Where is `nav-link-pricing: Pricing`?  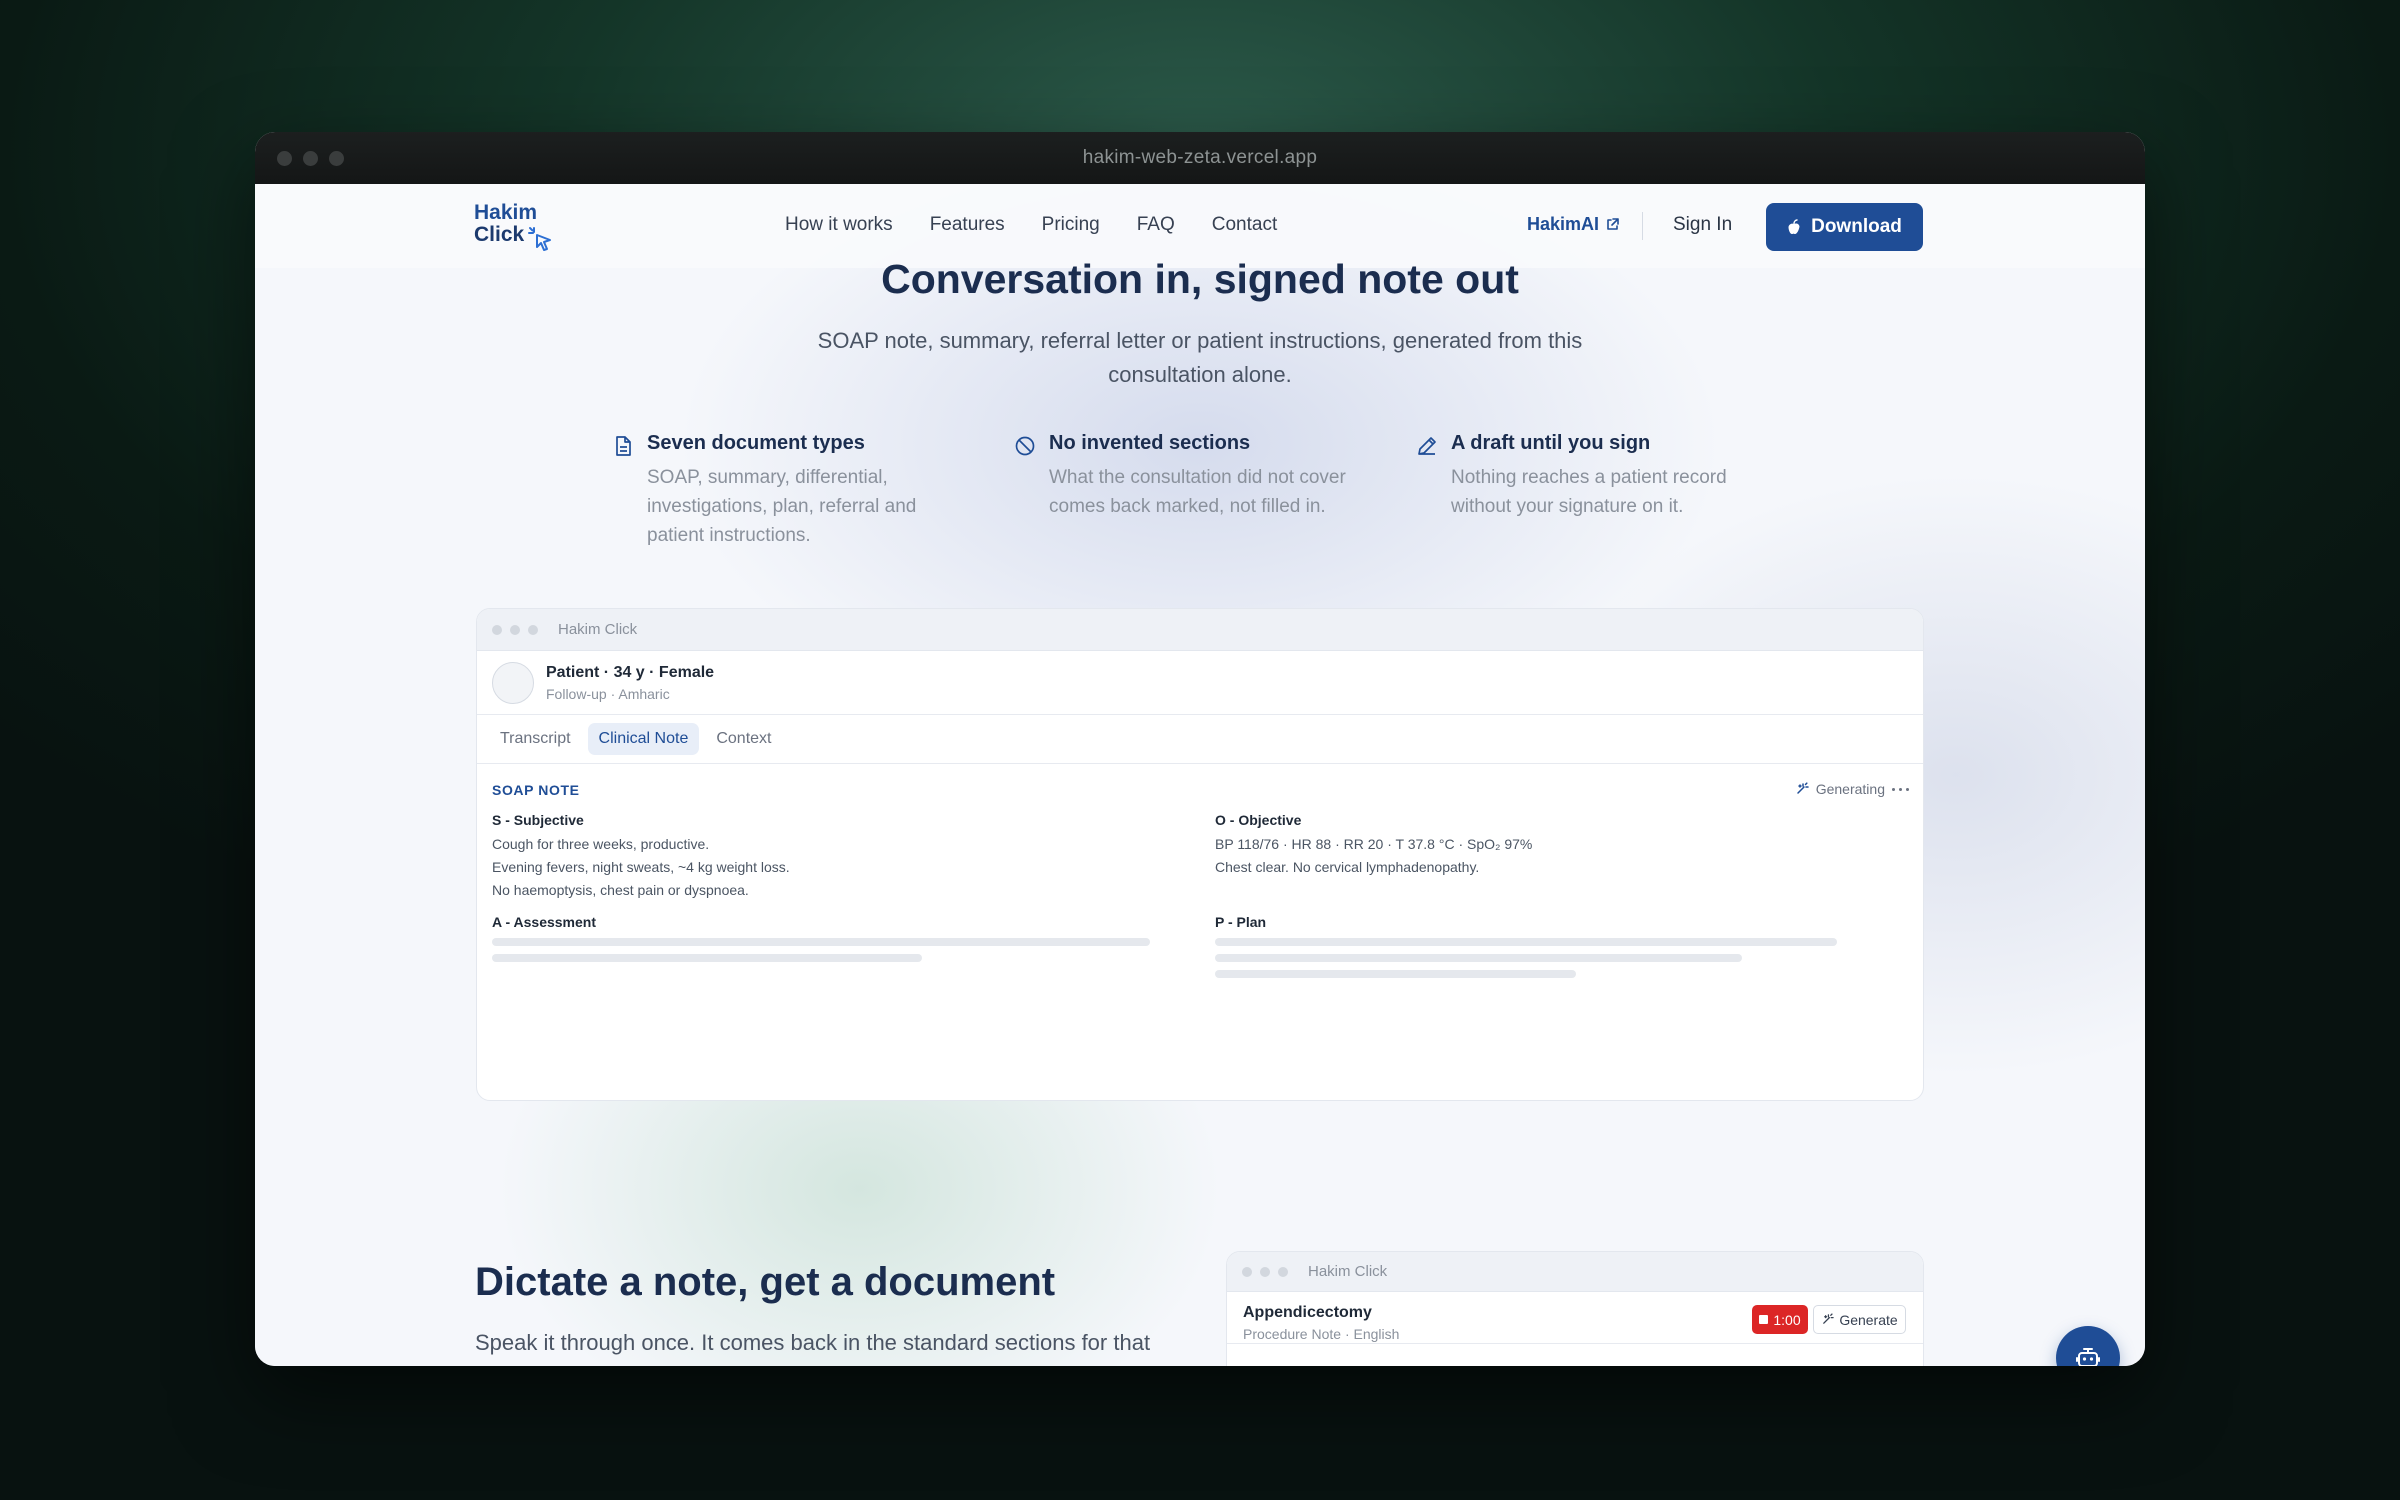
nav-link-pricing: Pricing is located at coordinates (1071, 225).